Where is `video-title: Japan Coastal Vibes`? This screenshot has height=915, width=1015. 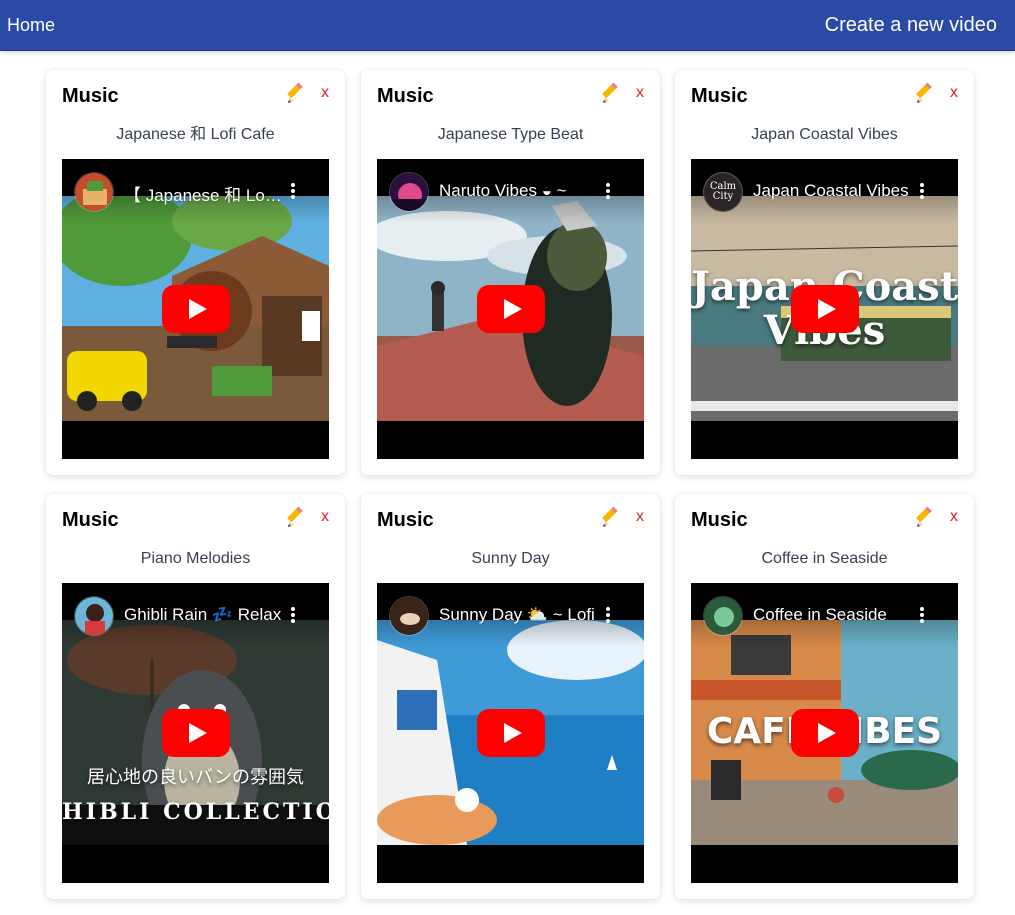 video-title: Japan Coastal Vibes is located at coordinates (833, 191).